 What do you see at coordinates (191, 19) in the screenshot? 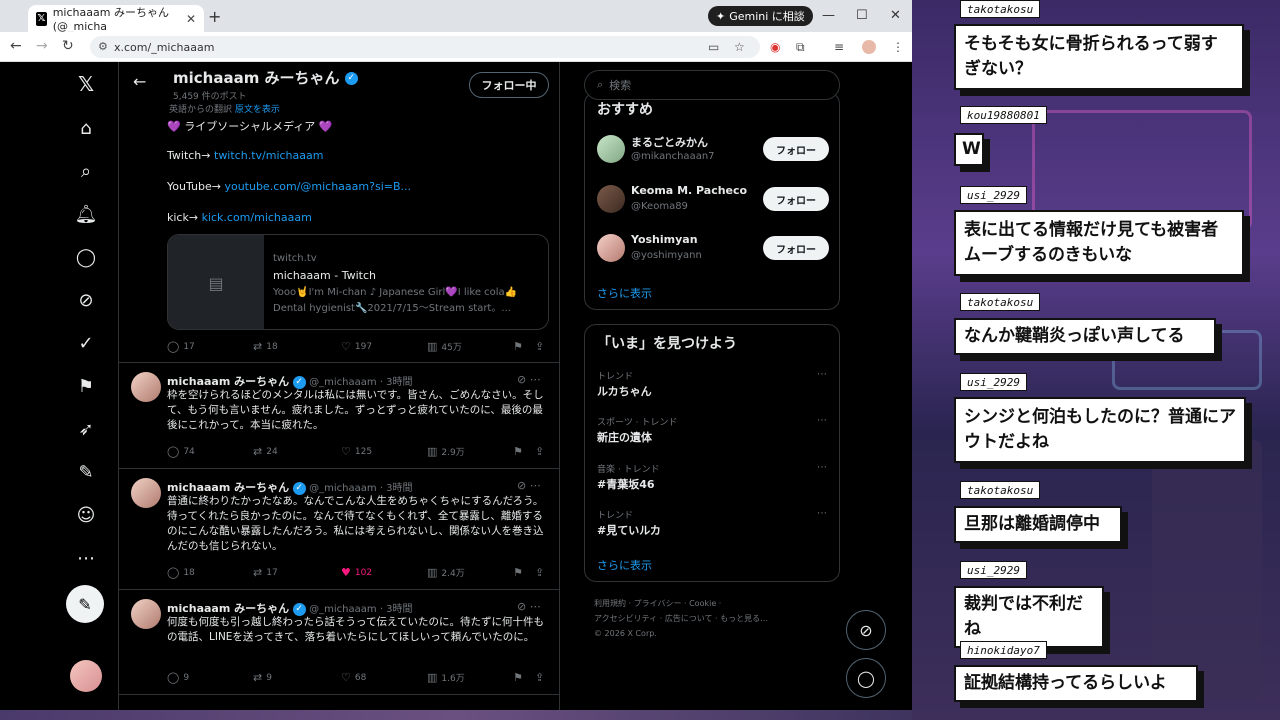
I see `close-tab-icon: ✕` at bounding box center [191, 19].